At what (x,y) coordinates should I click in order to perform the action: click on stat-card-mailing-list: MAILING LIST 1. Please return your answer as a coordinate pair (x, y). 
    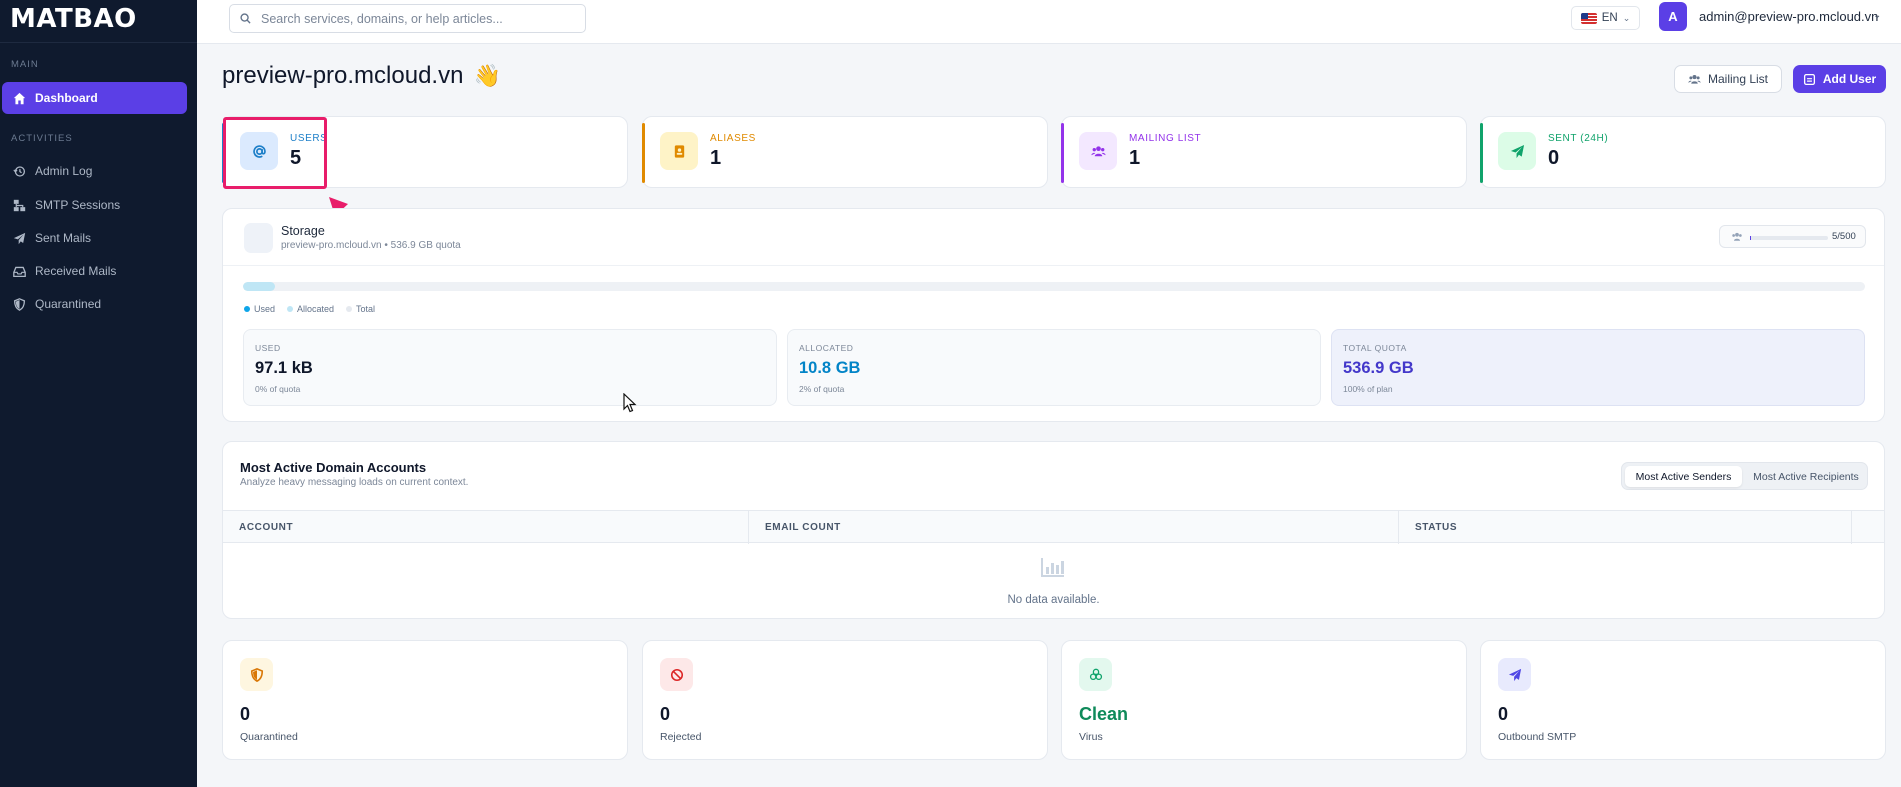
    Looking at the image, I should click on (1264, 152).